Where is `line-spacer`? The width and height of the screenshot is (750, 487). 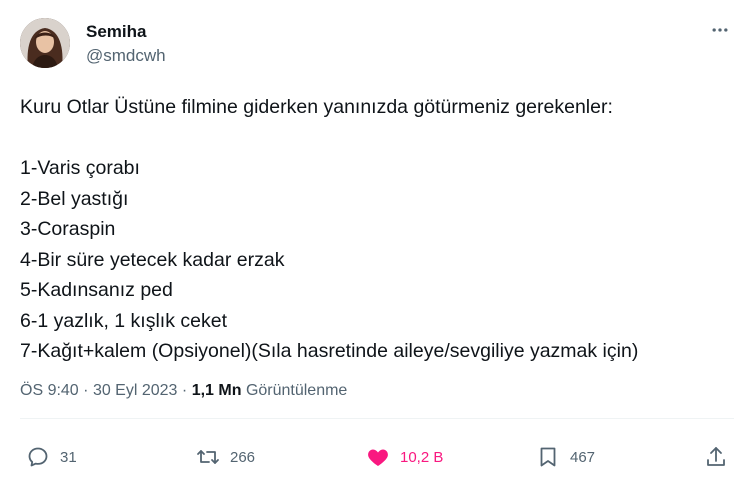
line-spacer is located at coordinates (377, 138).